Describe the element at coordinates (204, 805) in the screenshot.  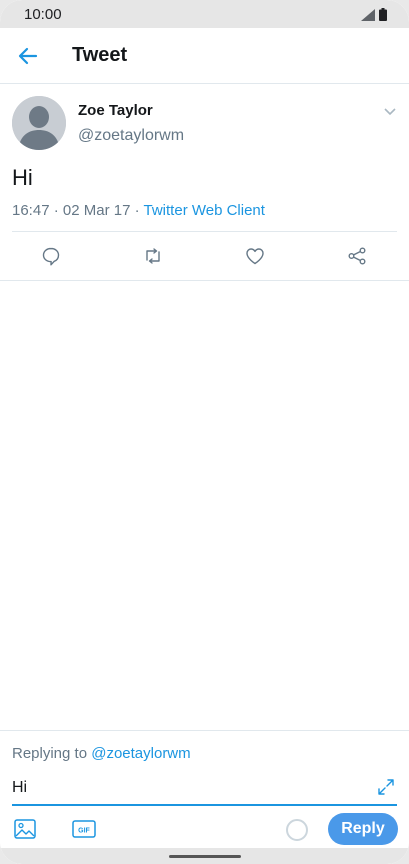
I see `input-underline` at that location.